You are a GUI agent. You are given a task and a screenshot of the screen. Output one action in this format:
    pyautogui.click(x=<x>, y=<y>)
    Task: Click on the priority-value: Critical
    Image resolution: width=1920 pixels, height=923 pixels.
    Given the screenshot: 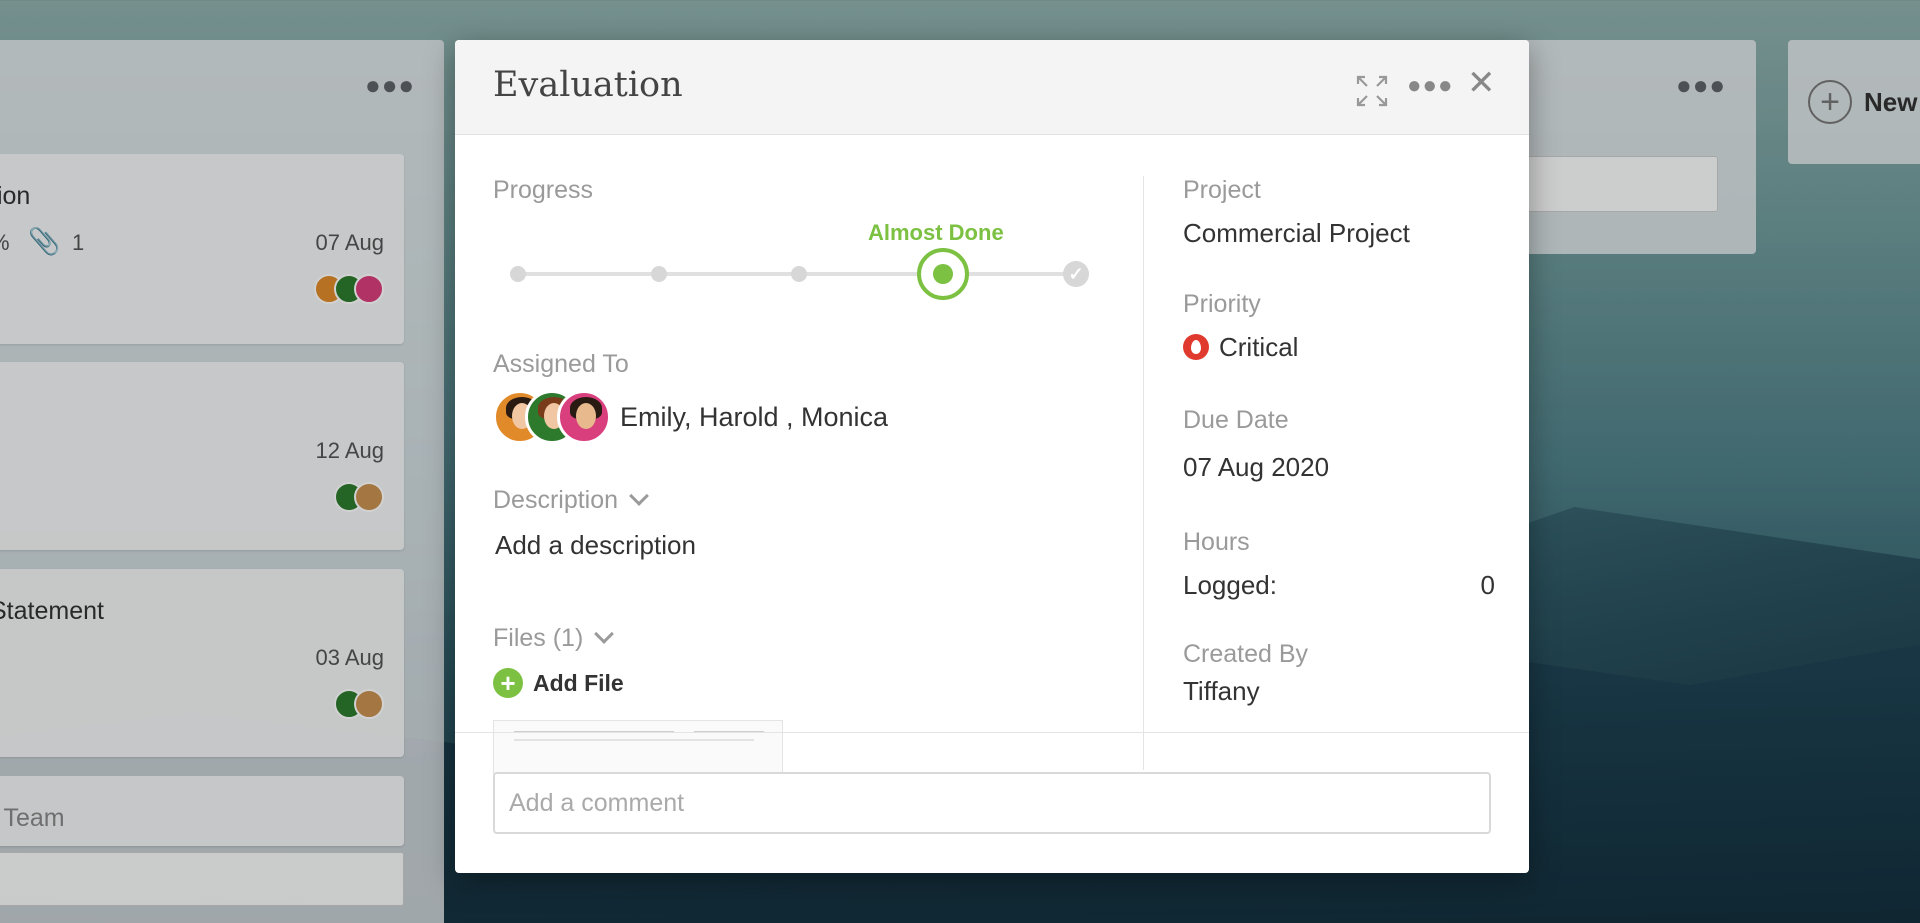 What is the action you would take?
    pyautogui.click(x=1258, y=347)
    